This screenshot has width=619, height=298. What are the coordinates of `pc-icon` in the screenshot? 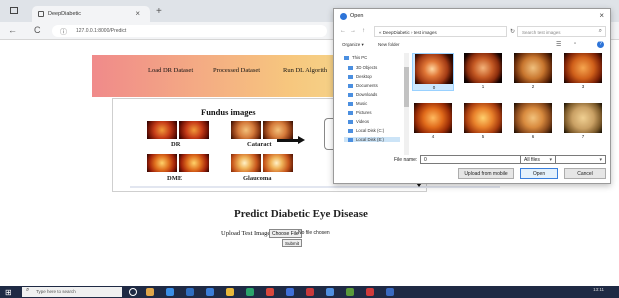 It's located at (346, 57).